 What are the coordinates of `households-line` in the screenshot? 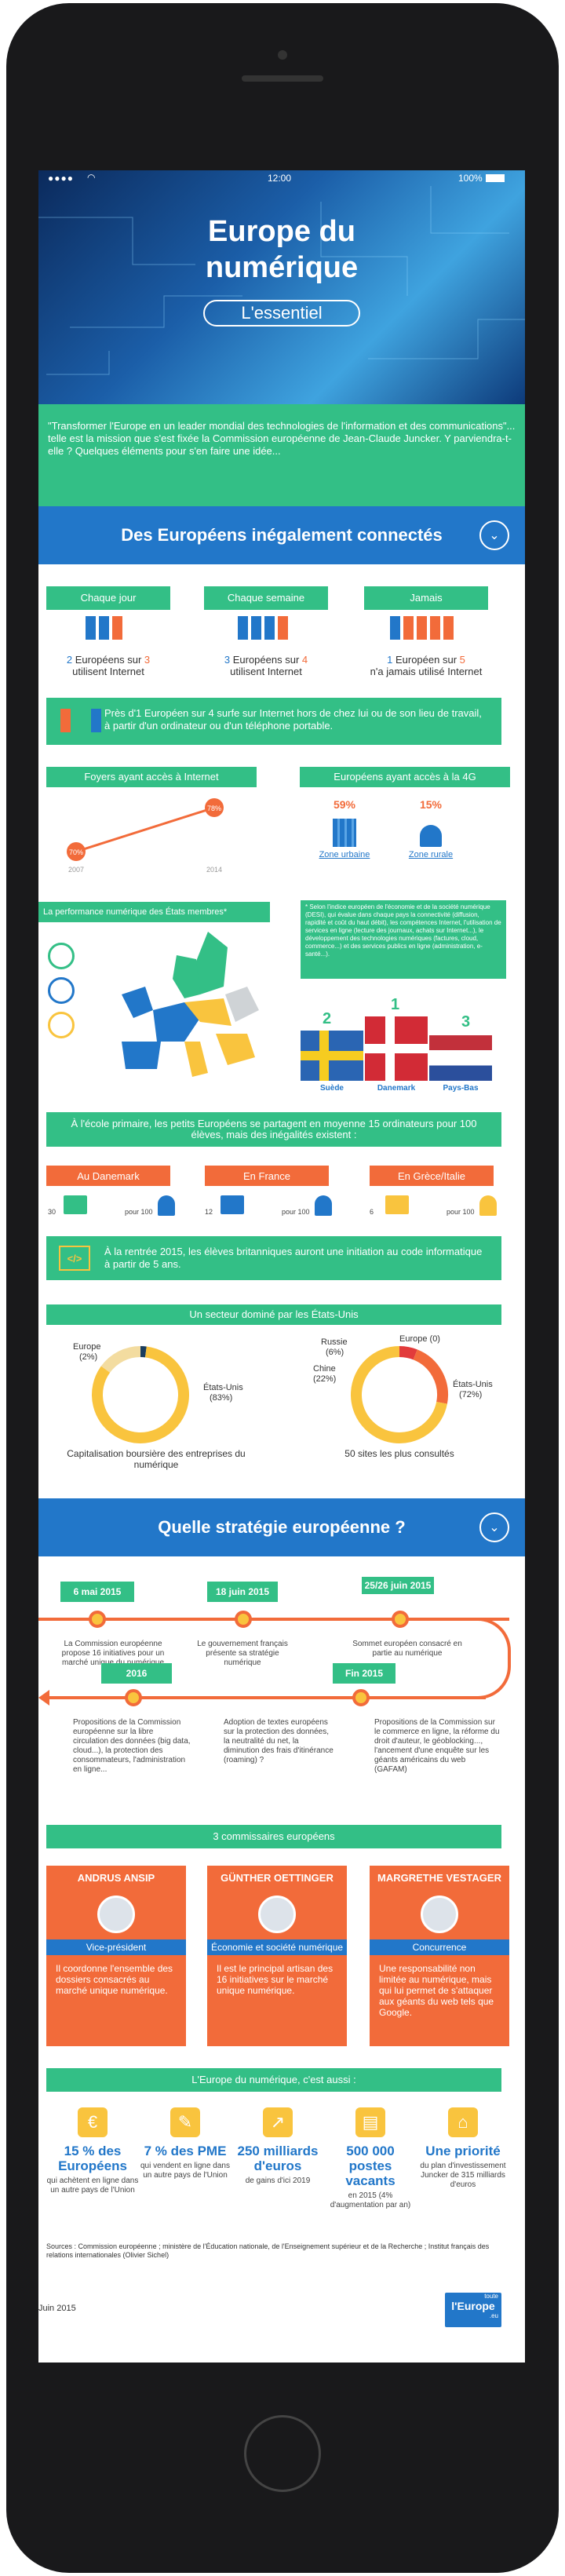 It's located at (145, 829).